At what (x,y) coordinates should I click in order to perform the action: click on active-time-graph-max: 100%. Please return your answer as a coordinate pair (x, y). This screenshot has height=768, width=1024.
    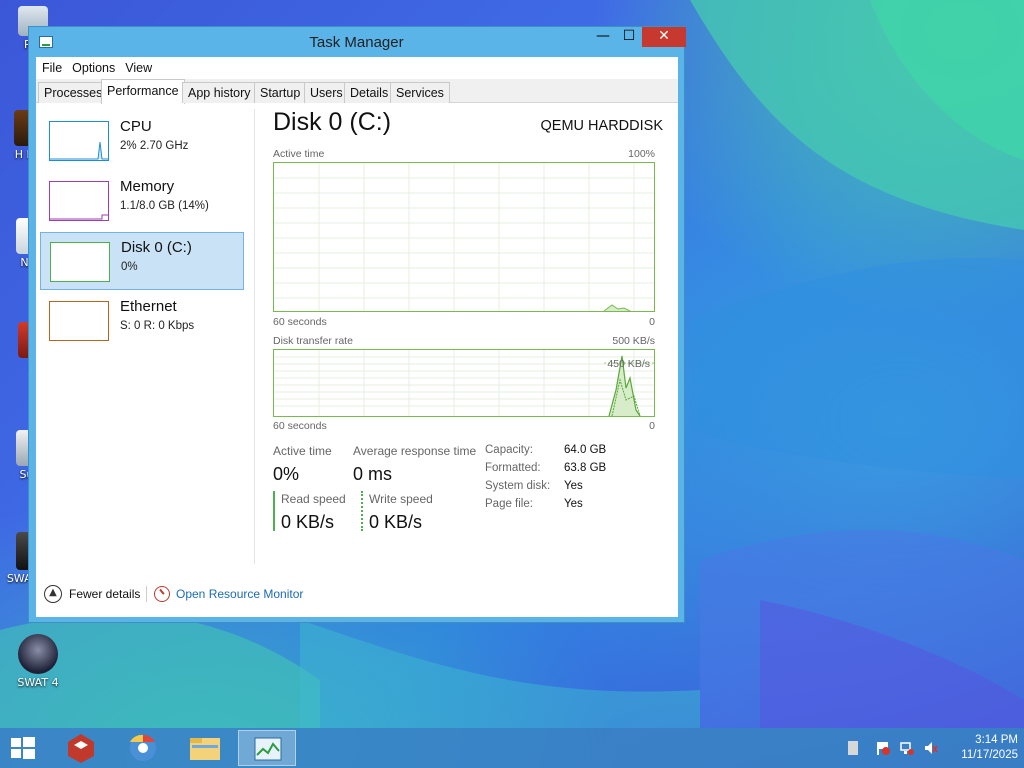
    Looking at the image, I should click on (641, 154).